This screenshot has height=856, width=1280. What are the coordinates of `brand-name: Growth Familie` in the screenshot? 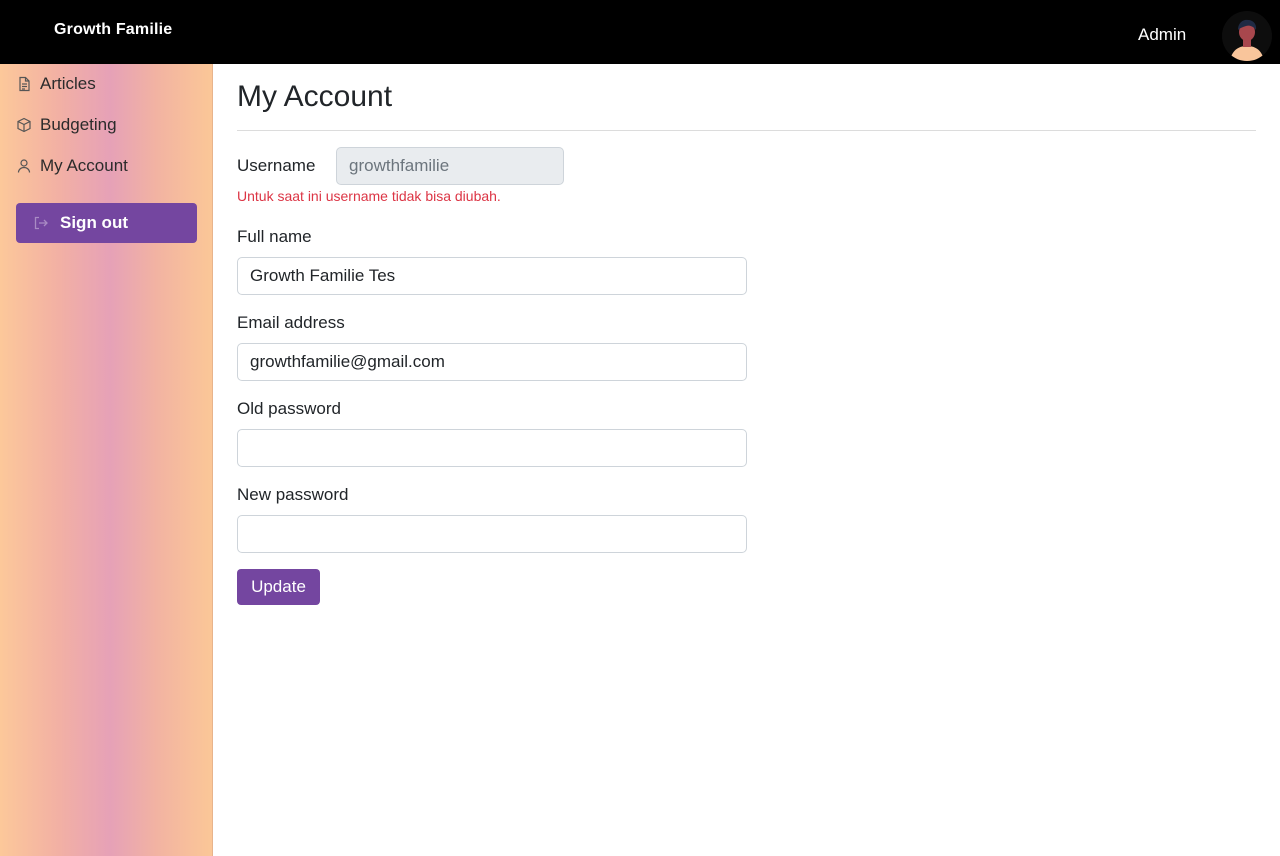 It's located at (113, 30).